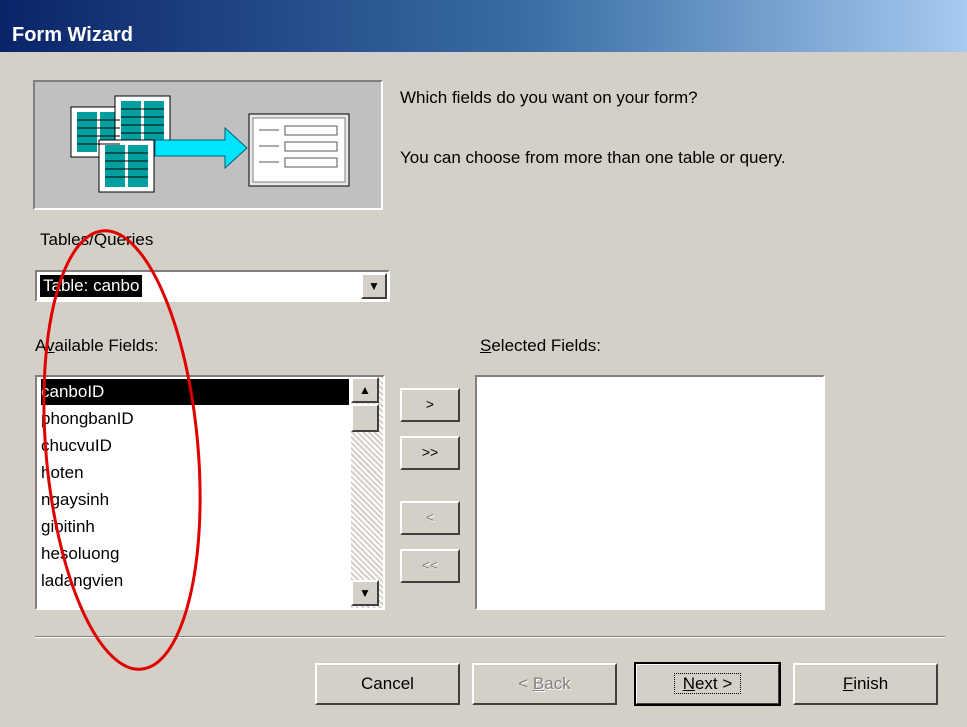 The height and width of the screenshot is (727, 967). I want to click on available-fields-label-mnemonic: v, so click(50, 345).